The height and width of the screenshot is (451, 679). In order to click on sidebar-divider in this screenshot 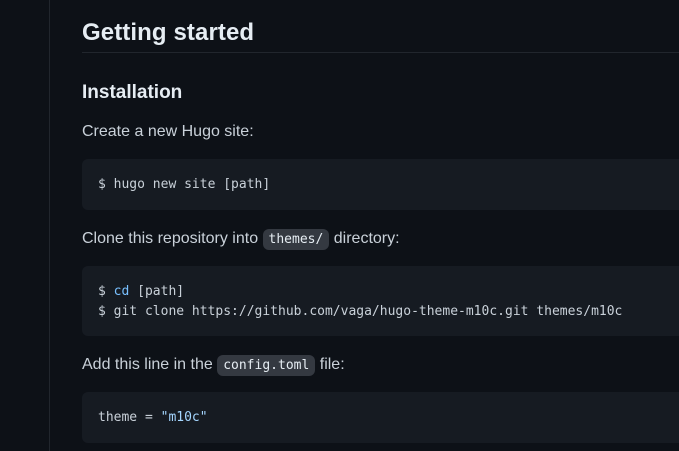, I will do `click(49, 225)`.